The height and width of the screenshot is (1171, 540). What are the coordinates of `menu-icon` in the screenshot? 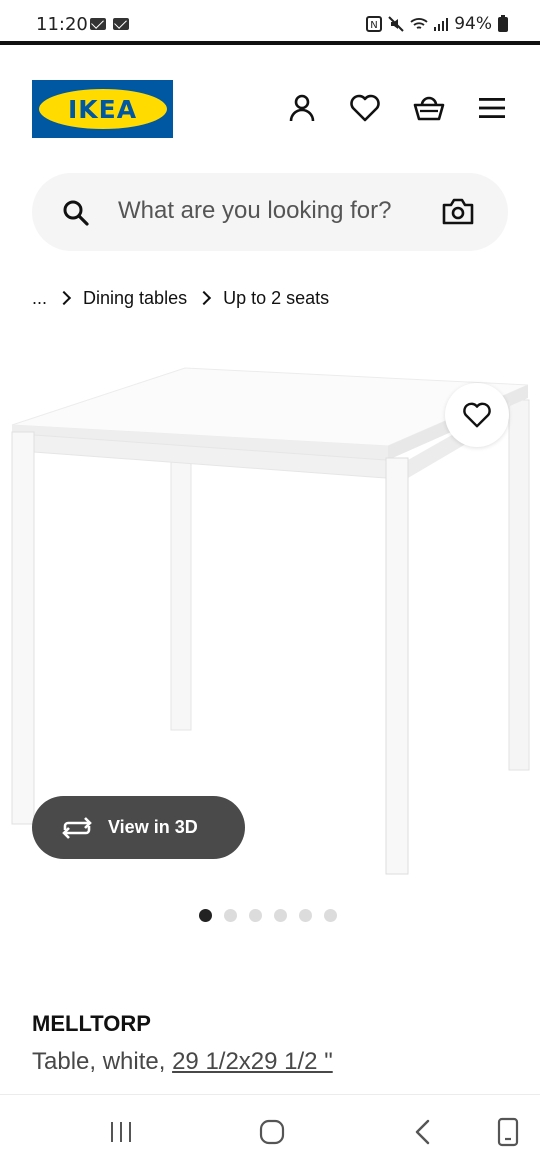 It's located at (492, 108).